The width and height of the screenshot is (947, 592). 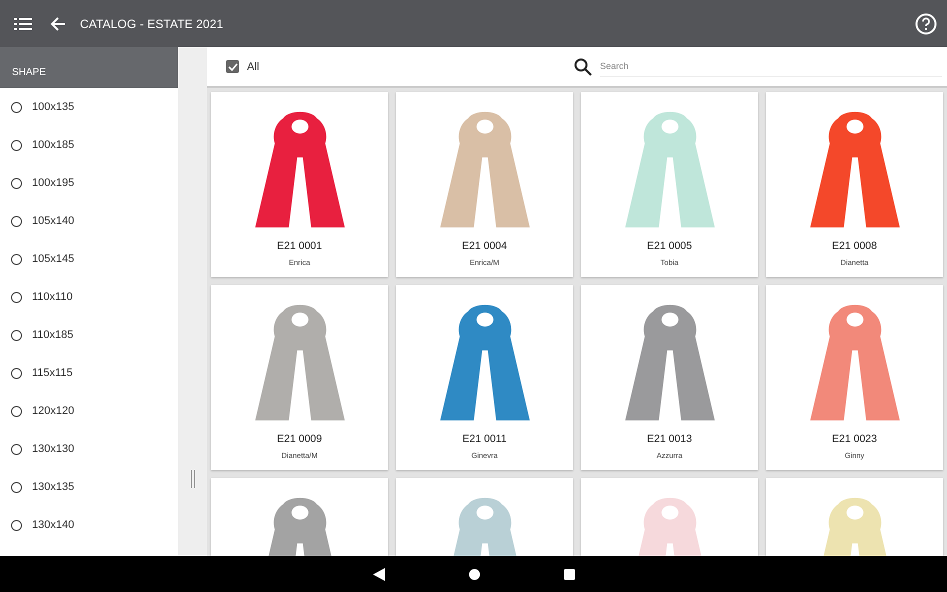 I want to click on all-checkbox: All, so click(x=243, y=66).